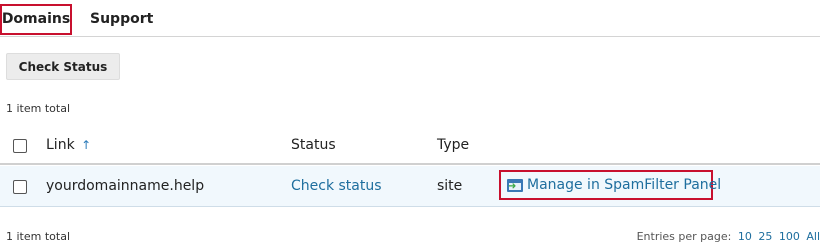  Describe the element at coordinates (765, 236) in the screenshot. I see `page-size-25: 25` at that location.